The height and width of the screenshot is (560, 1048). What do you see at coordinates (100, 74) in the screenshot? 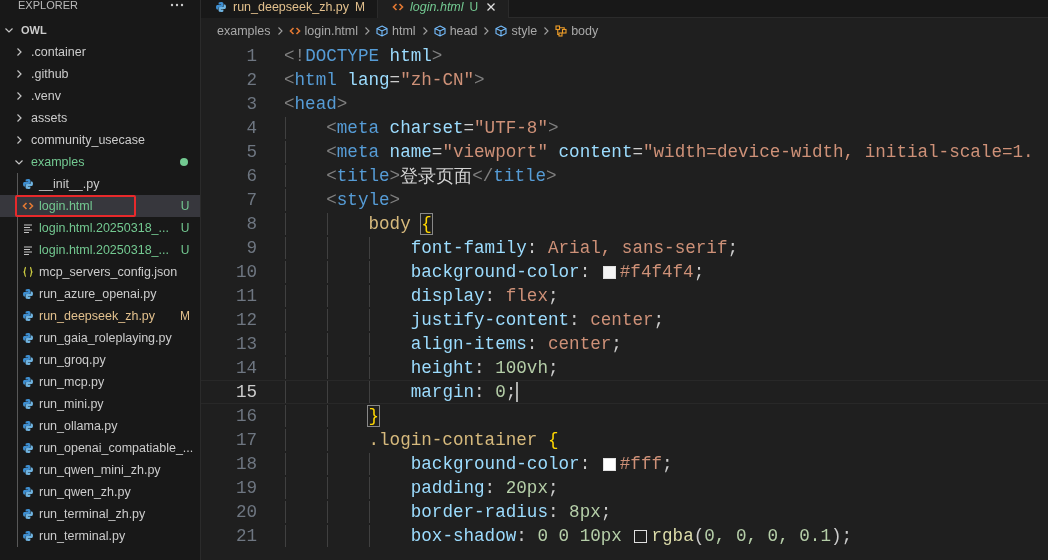
I see `tree-item: .github` at bounding box center [100, 74].